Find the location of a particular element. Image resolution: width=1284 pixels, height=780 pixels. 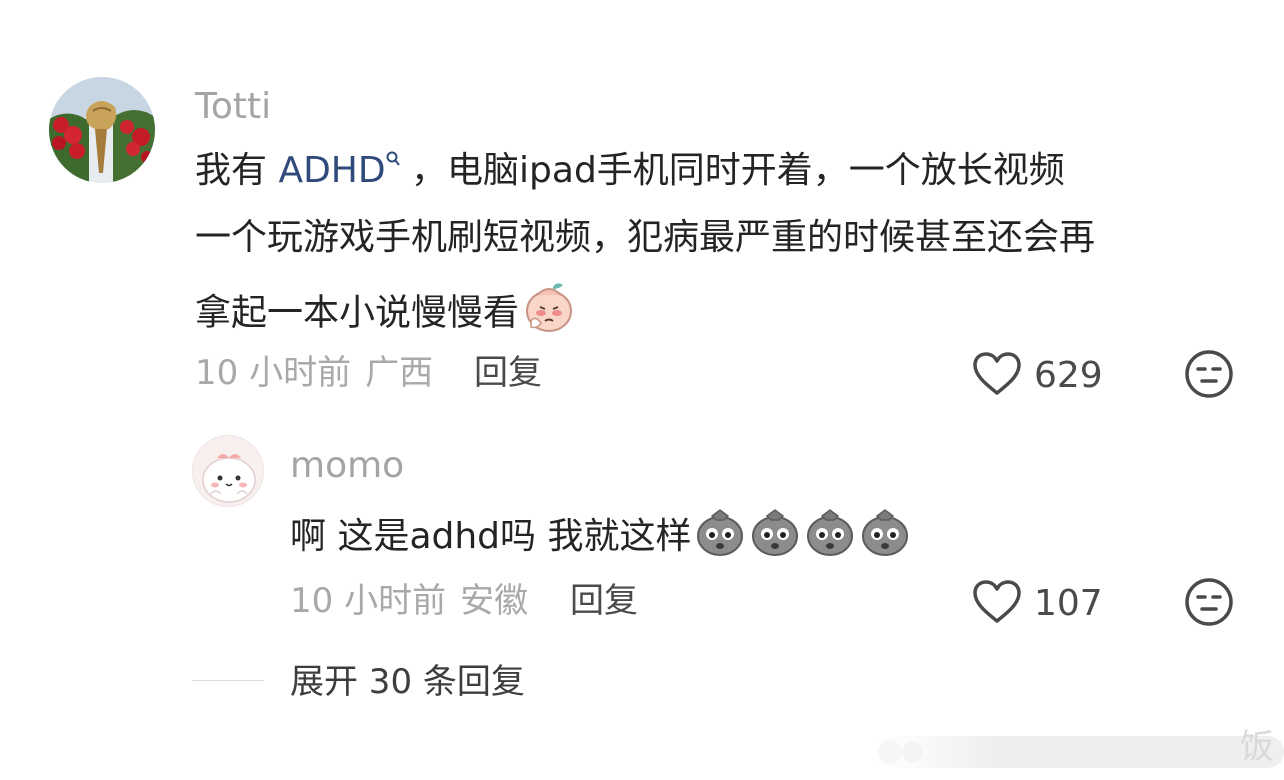

avatar-photo is located at coordinates (102, 130).